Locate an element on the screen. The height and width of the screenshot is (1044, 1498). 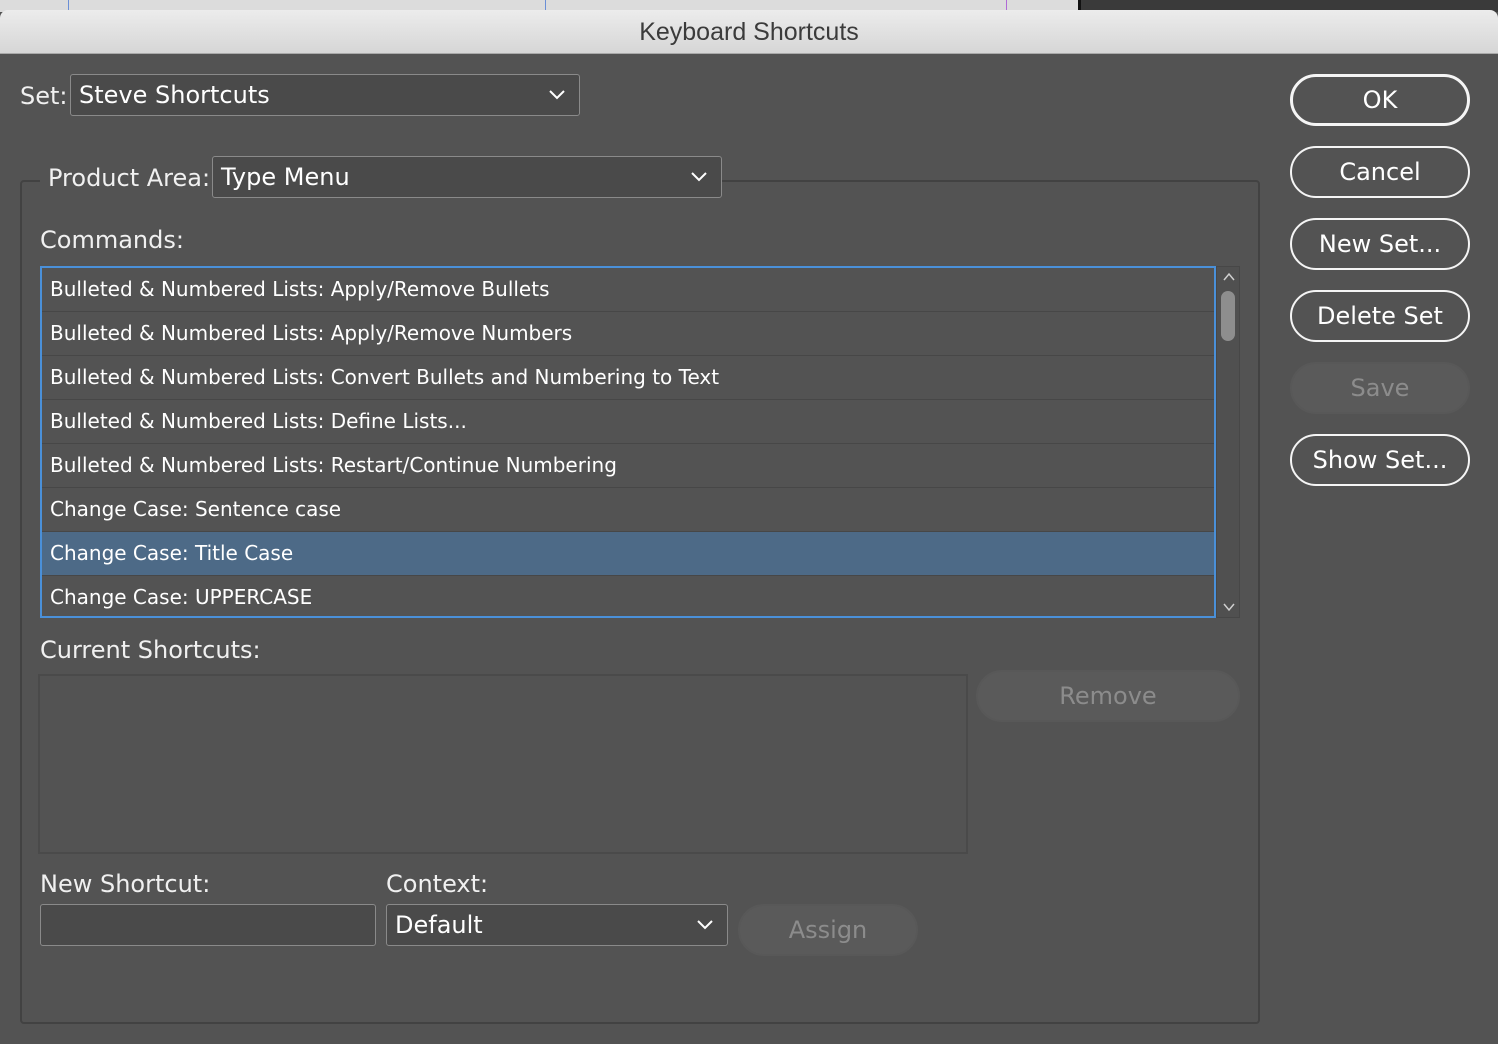
command-name: Change Case: Sentence case is located at coordinates (196, 509).